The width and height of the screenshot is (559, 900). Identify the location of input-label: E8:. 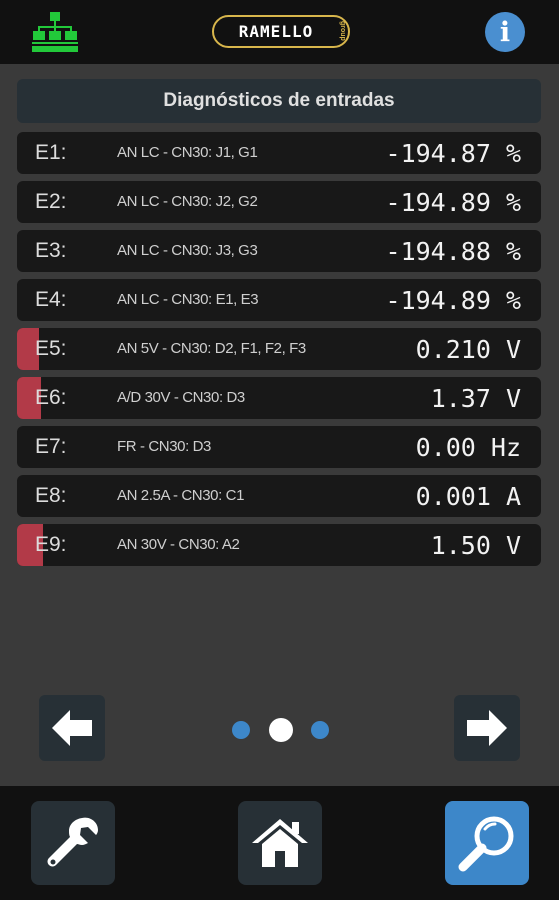
(51, 495).